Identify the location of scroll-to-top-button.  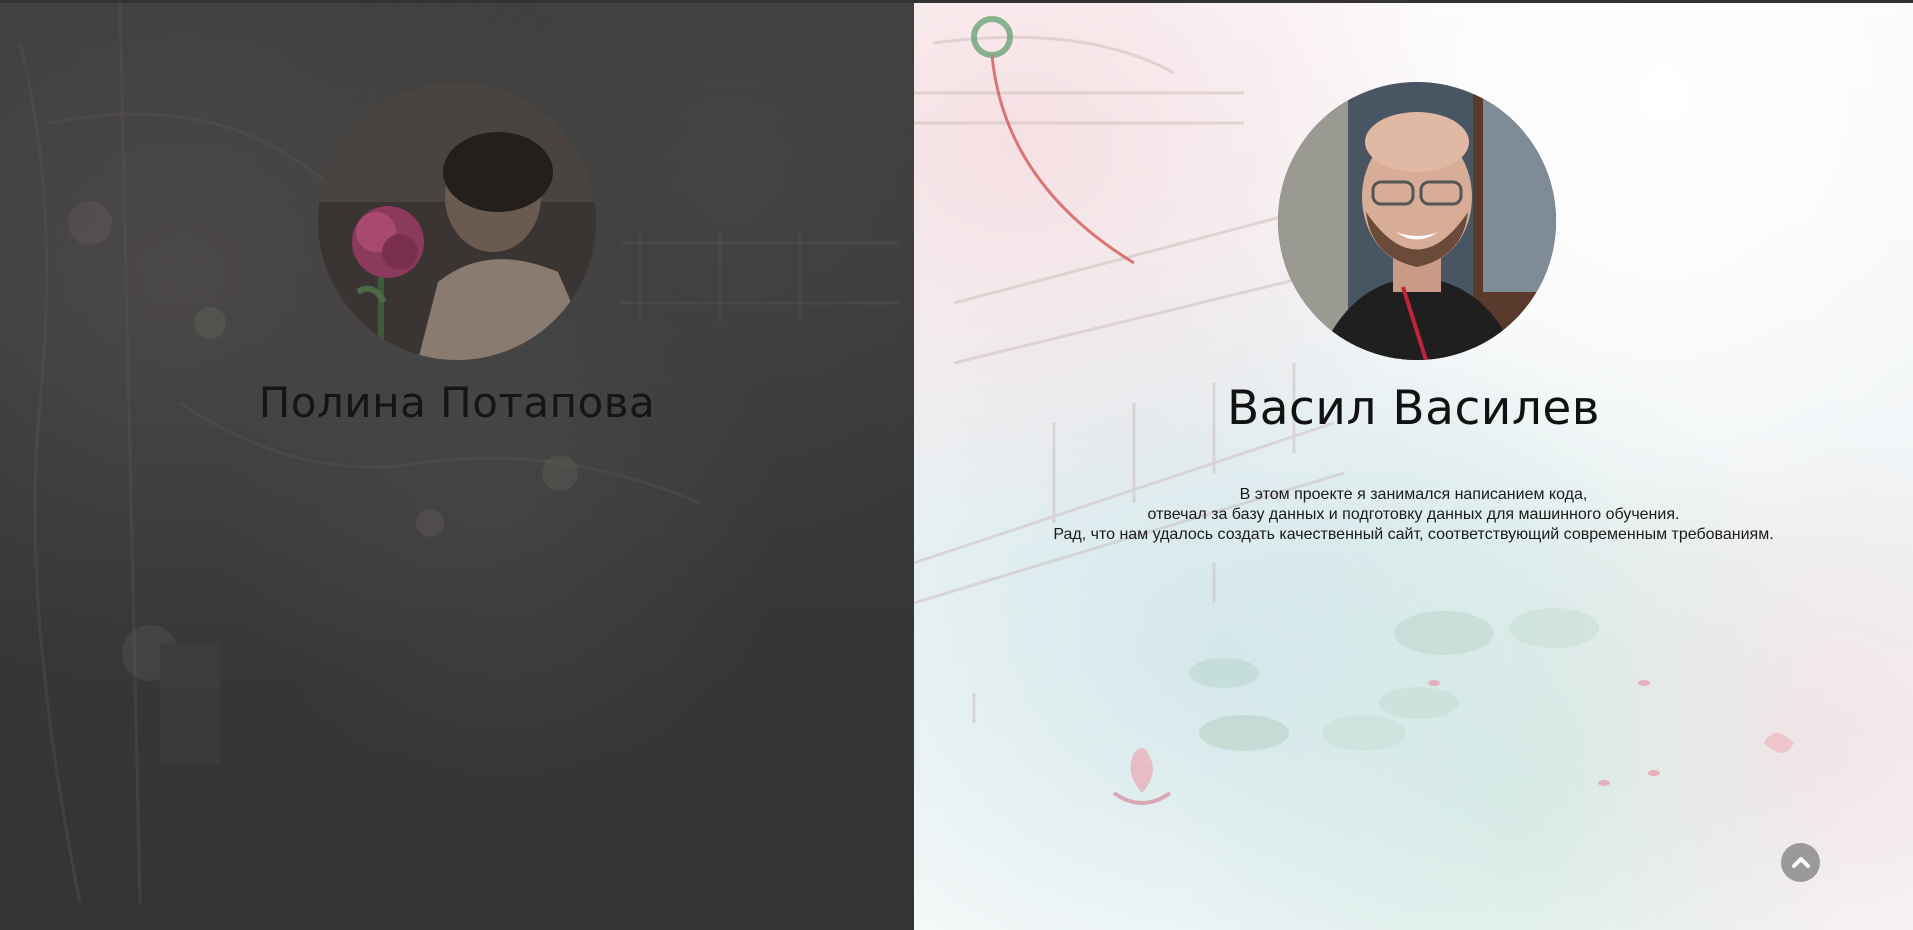
(1800, 862).